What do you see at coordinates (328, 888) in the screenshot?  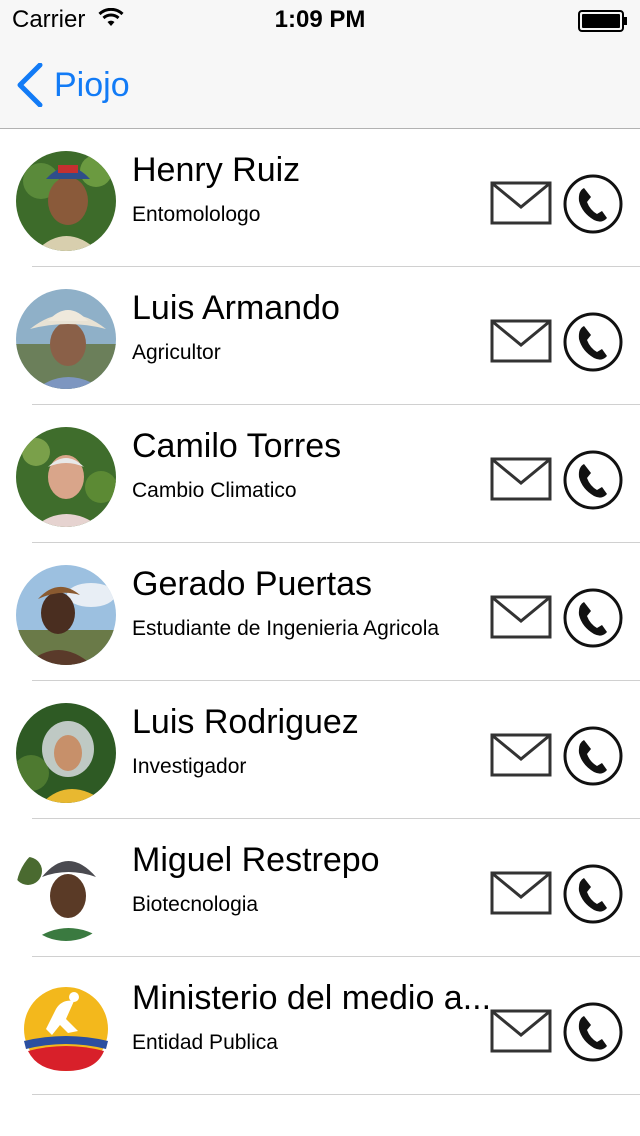 I see `list-item: Miguel Restrepo Biotecnologia` at bounding box center [328, 888].